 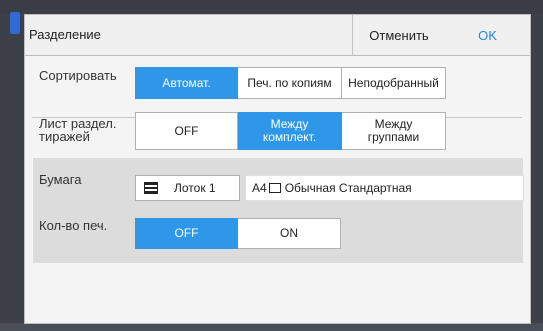 I want to click on separator-option-between-groups: Между группами, so click(x=394, y=131).